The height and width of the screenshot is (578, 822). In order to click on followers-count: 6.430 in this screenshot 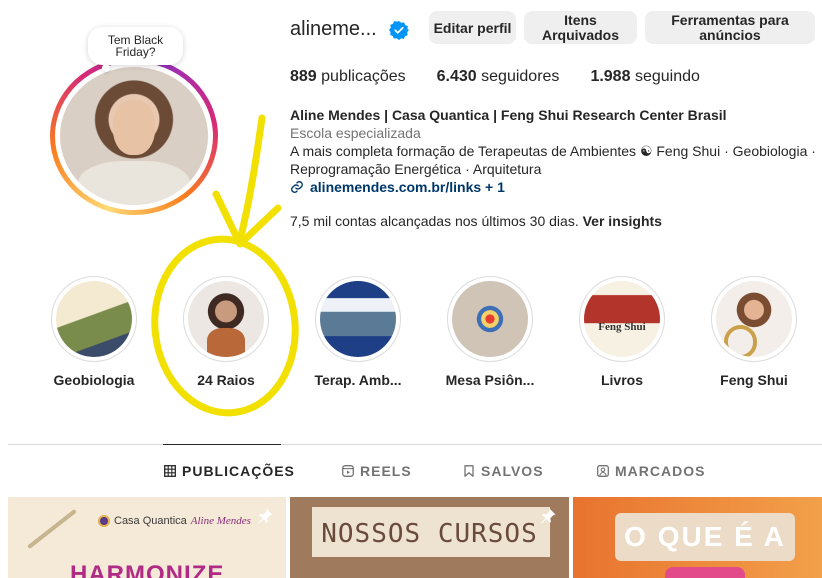, I will do `click(456, 76)`.